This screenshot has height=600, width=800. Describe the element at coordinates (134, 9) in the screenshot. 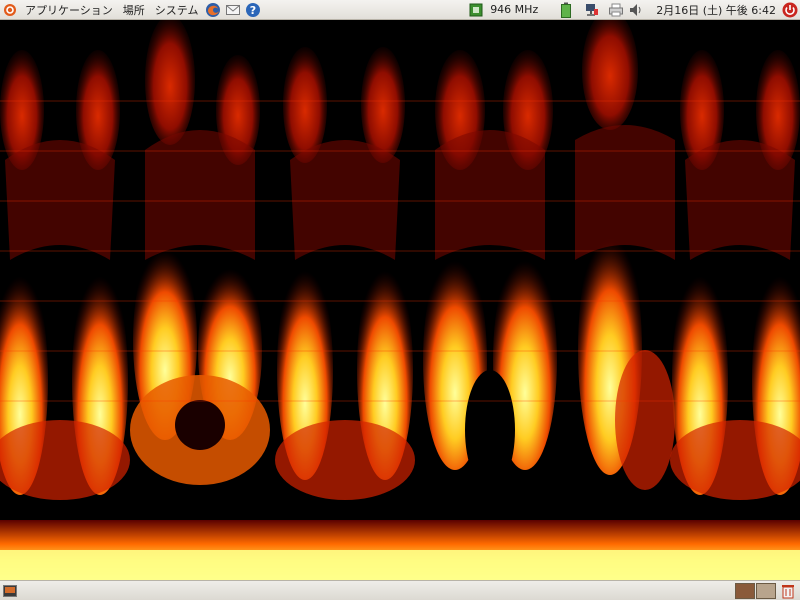

I see `menu-places: 場所` at that location.